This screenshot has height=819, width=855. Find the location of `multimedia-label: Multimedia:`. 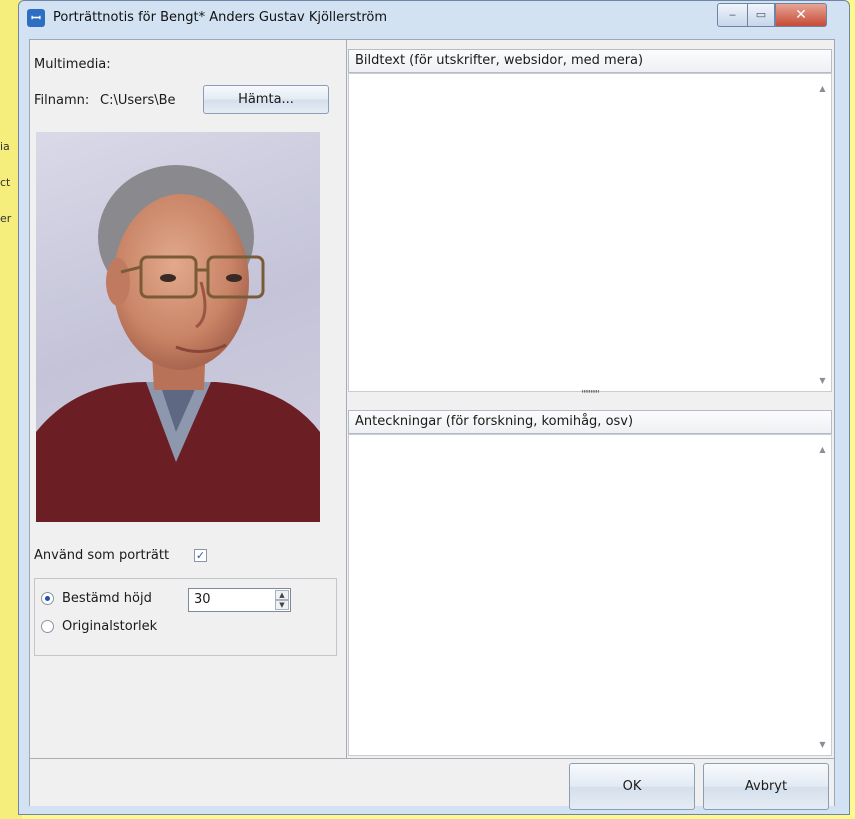

multimedia-label: Multimedia: is located at coordinates (72, 64).